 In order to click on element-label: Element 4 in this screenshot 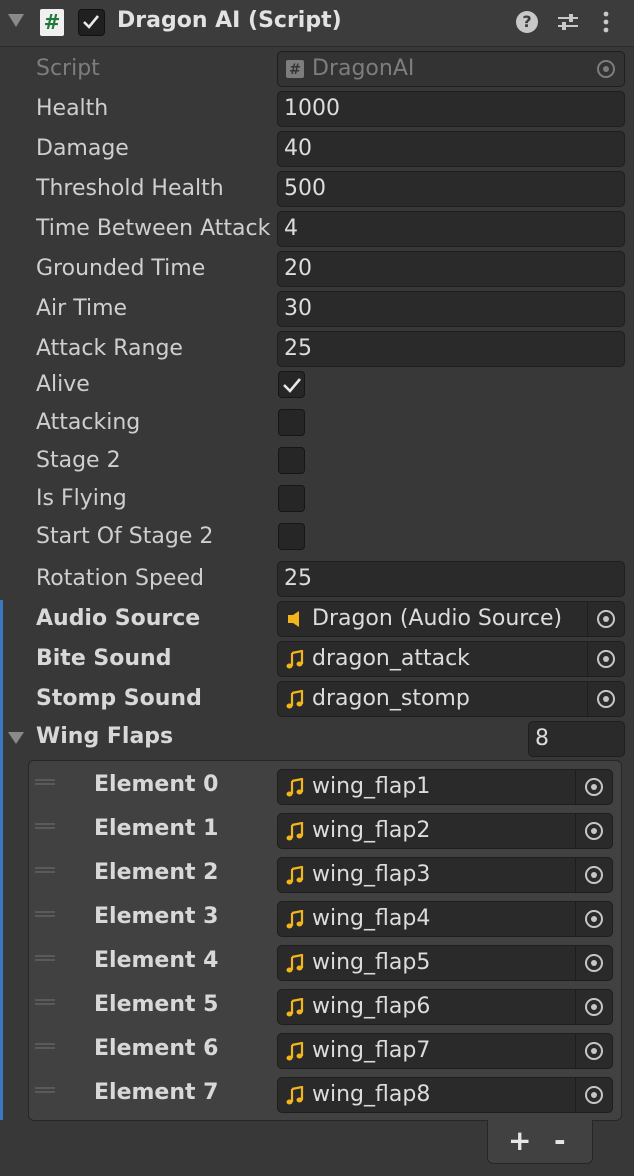, I will do `click(156, 960)`.